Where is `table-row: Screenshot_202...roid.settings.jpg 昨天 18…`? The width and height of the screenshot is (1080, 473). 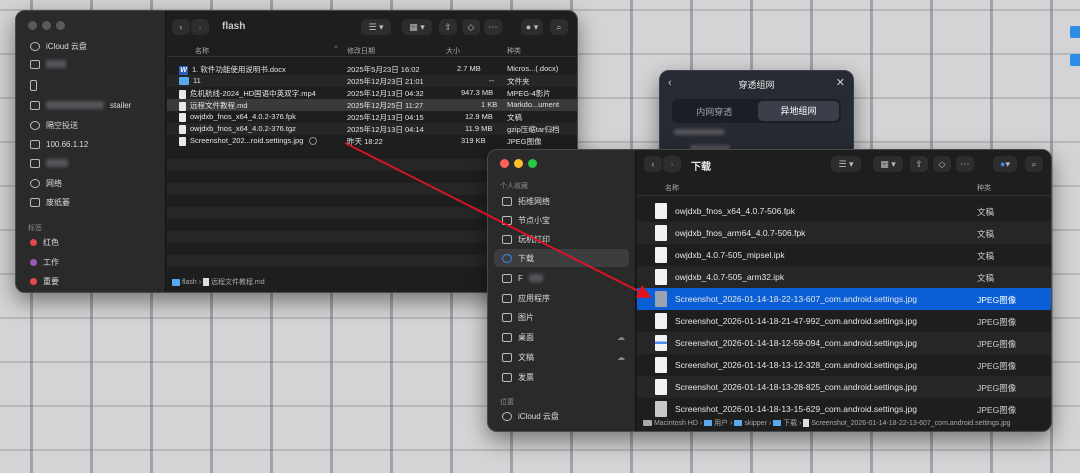
table-row: Screenshot_202...roid.settings.jpg 昨天 18… is located at coordinates (372, 141).